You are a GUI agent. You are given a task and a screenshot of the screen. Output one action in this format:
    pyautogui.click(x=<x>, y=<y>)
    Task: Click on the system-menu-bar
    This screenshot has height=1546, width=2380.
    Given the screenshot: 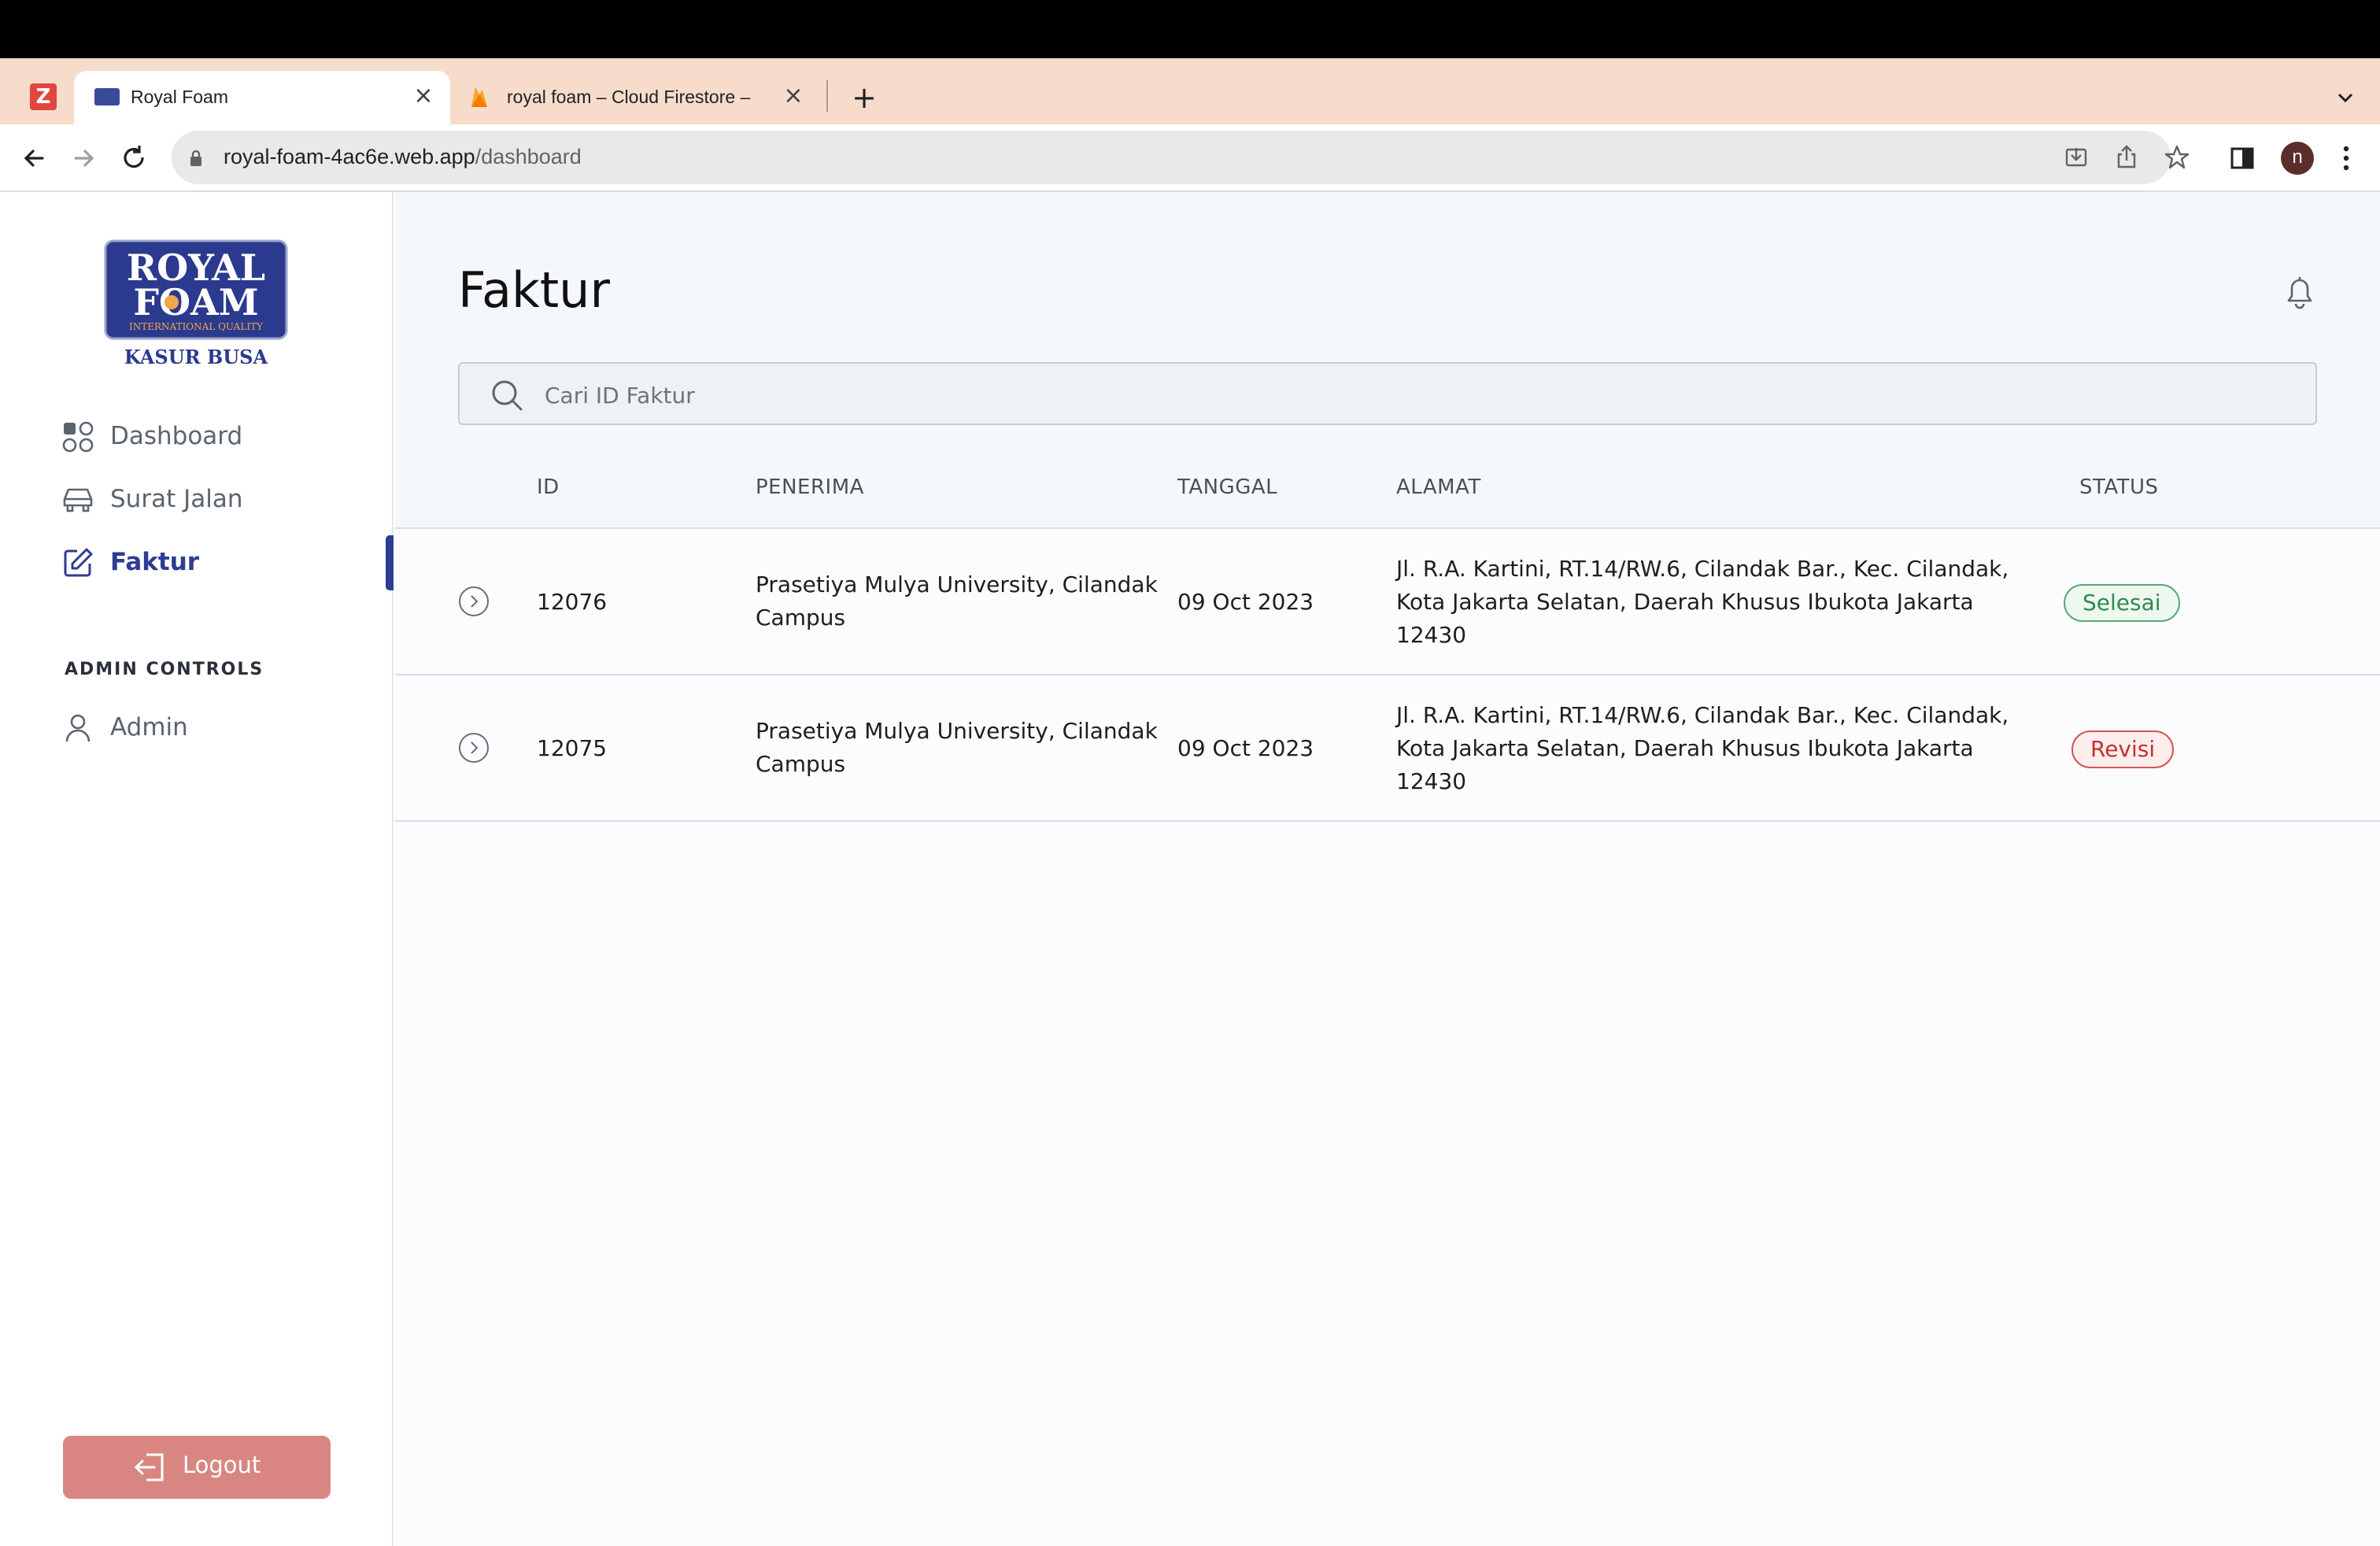 What is the action you would take?
    pyautogui.click(x=1190, y=29)
    